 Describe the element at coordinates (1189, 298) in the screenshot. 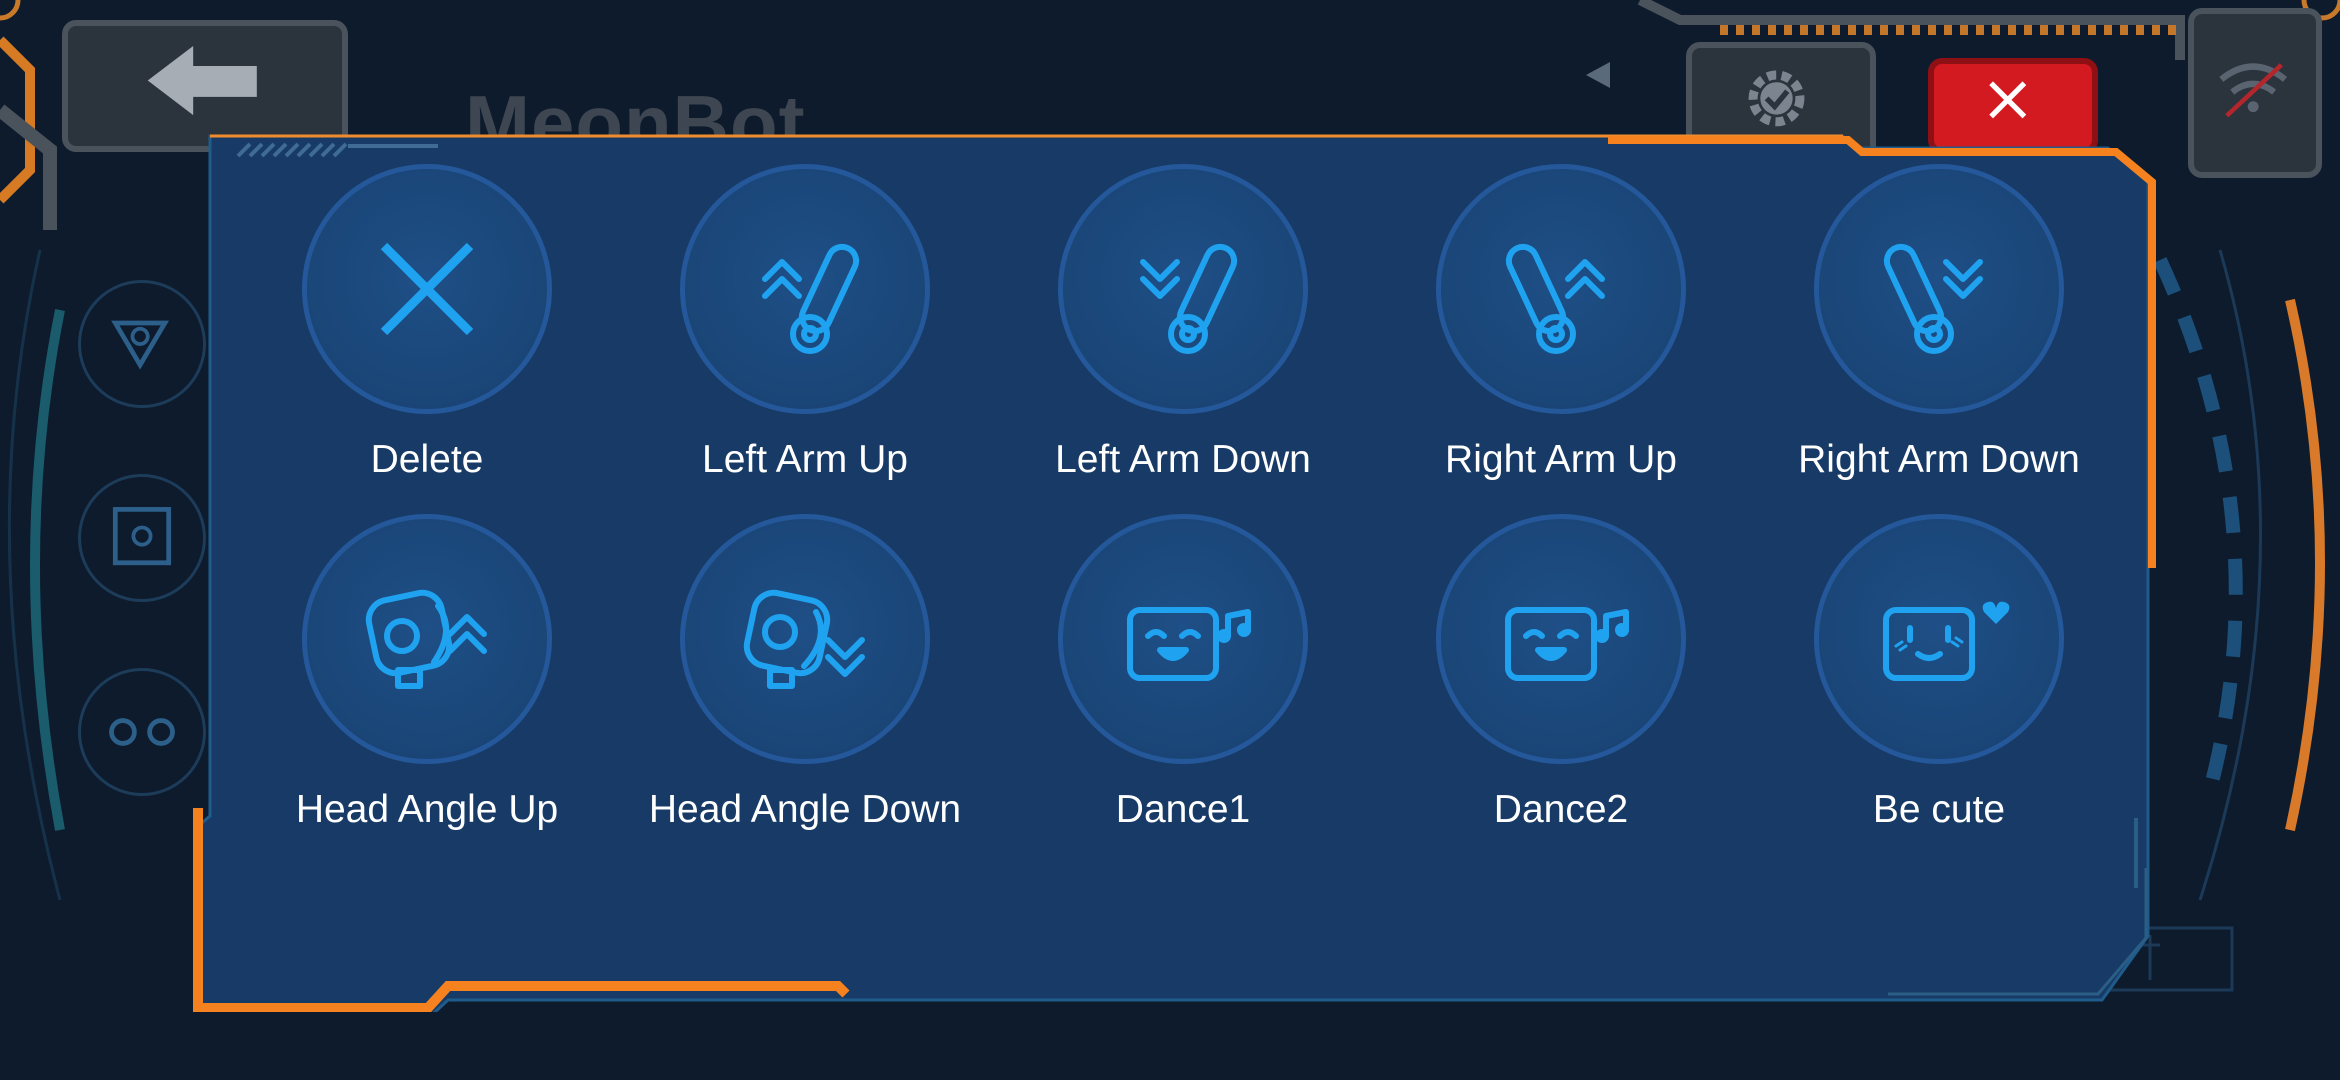

I see `left-arm-down-icon` at that location.